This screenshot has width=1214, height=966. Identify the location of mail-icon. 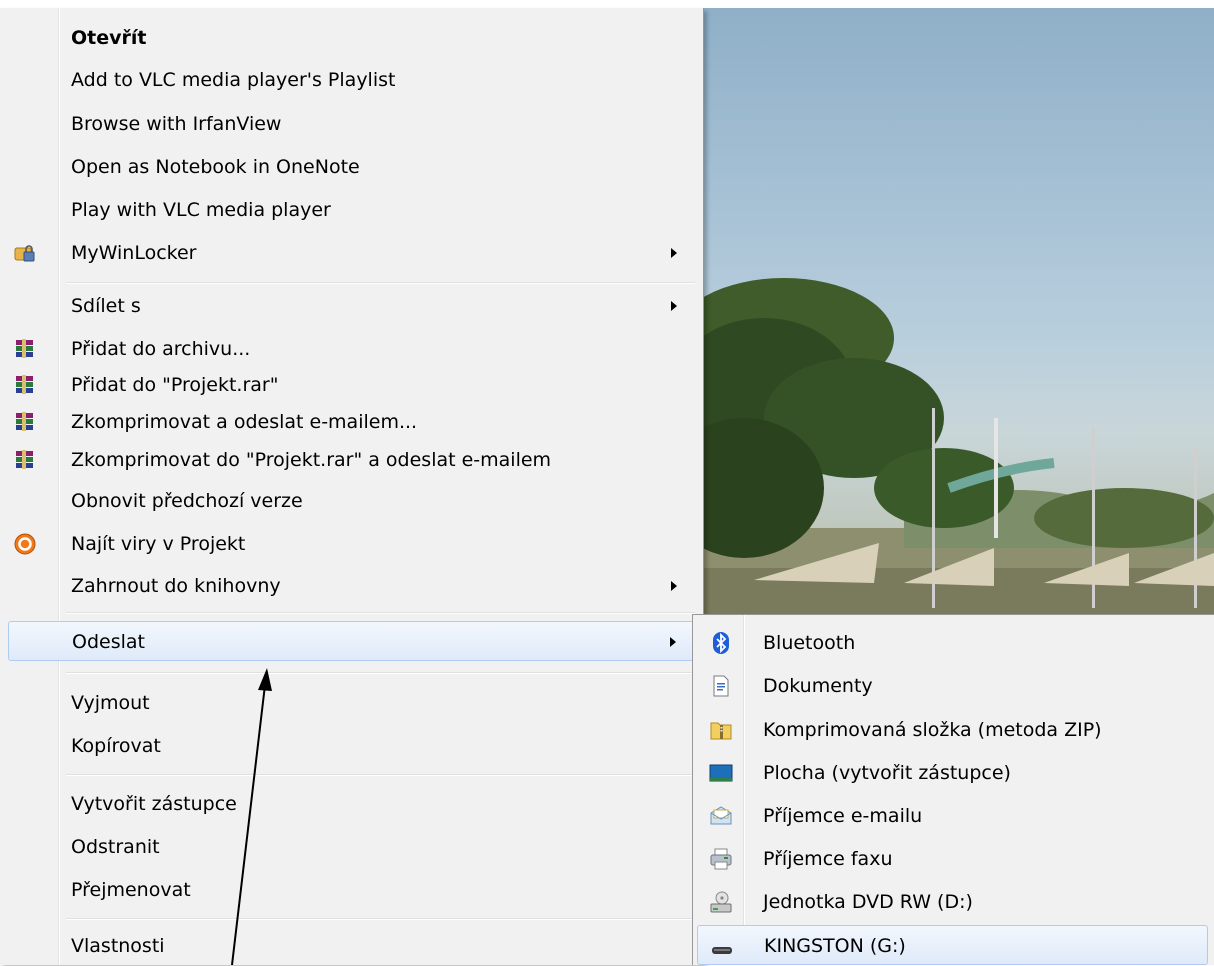
(721, 815).